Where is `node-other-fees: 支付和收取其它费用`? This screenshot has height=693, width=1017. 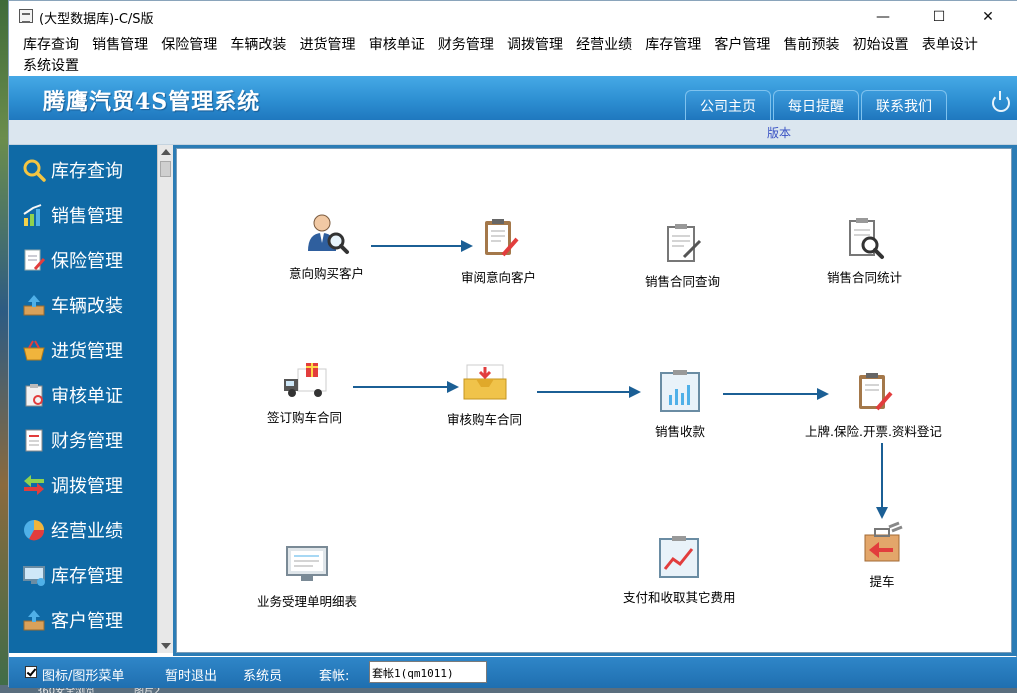 node-other-fees: 支付和收取其它费用 is located at coordinates (679, 570).